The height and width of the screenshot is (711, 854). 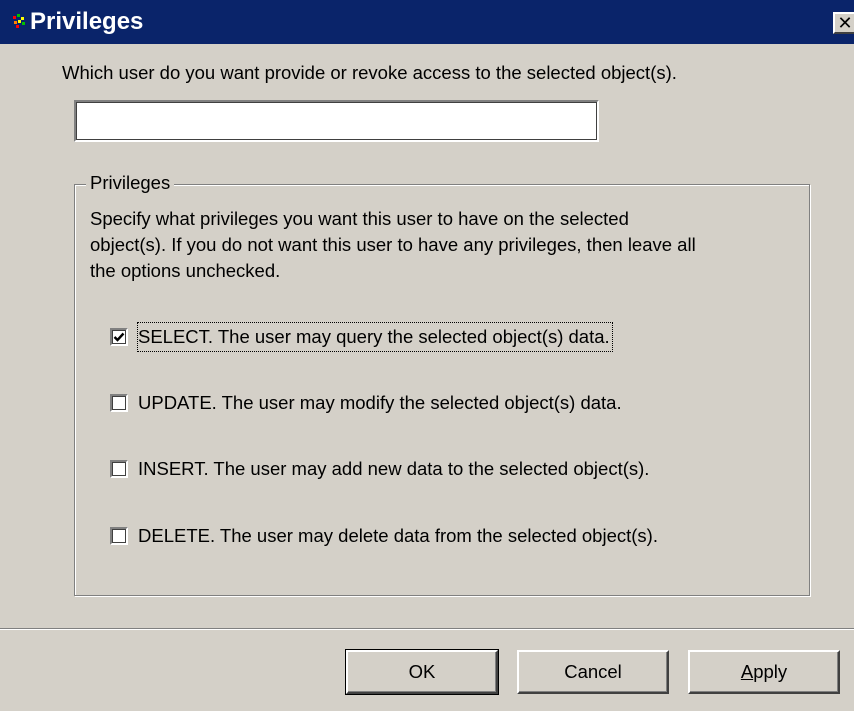 I want to click on window-title: Privileges, so click(x=87, y=21).